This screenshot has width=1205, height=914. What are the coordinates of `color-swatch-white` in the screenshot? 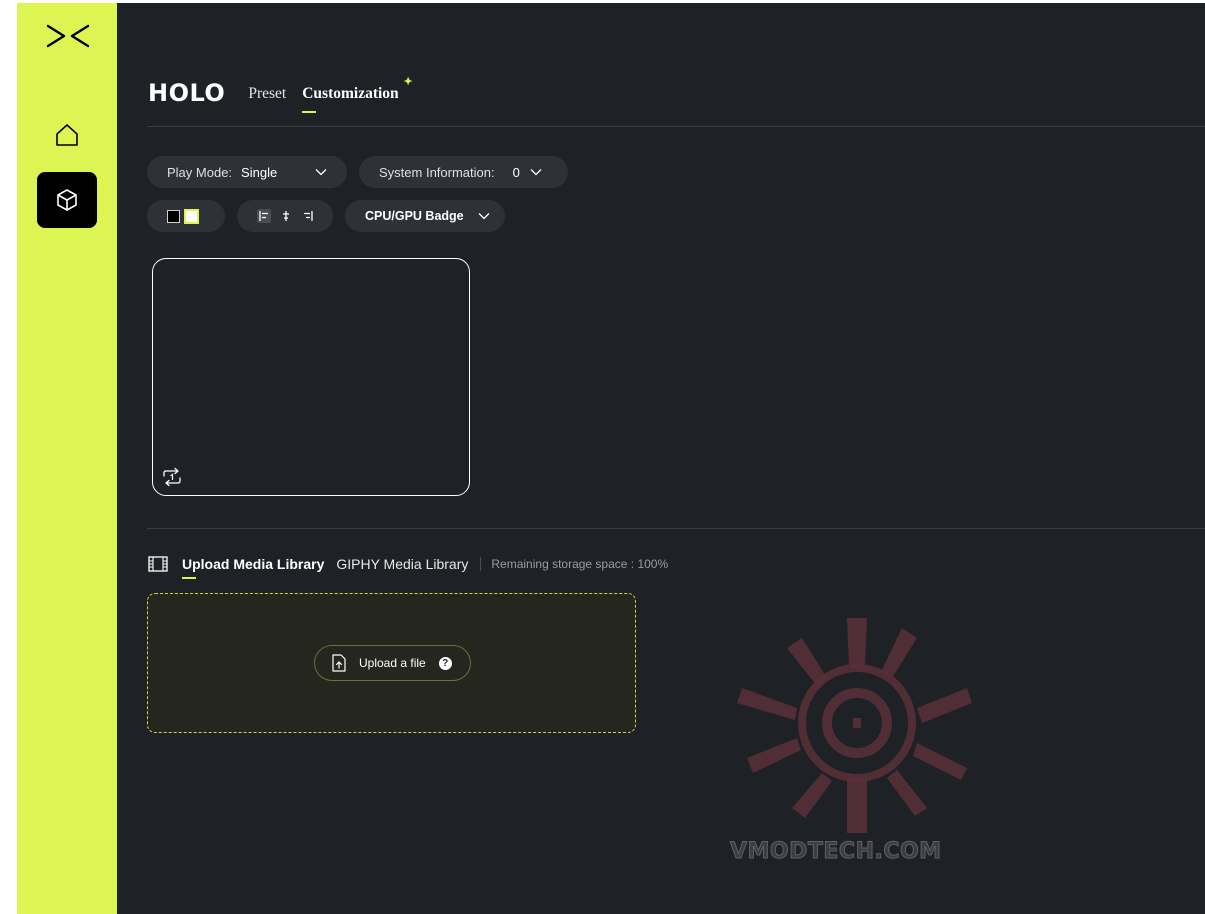 It's located at (191, 216).